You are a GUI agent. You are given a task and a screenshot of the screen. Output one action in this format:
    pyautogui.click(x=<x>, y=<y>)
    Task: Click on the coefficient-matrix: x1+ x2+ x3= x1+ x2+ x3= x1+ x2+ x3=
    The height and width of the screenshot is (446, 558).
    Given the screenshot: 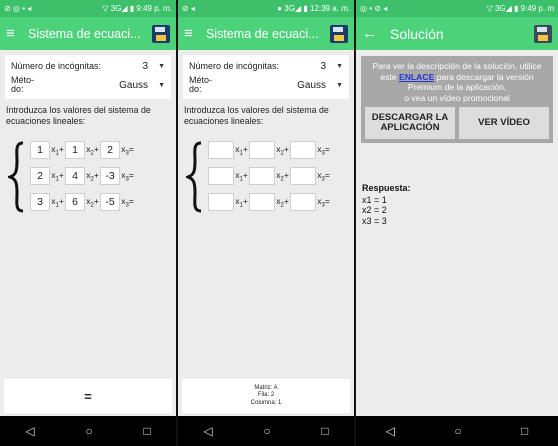 What is the action you would take?
    pyautogui.click(x=270, y=177)
    